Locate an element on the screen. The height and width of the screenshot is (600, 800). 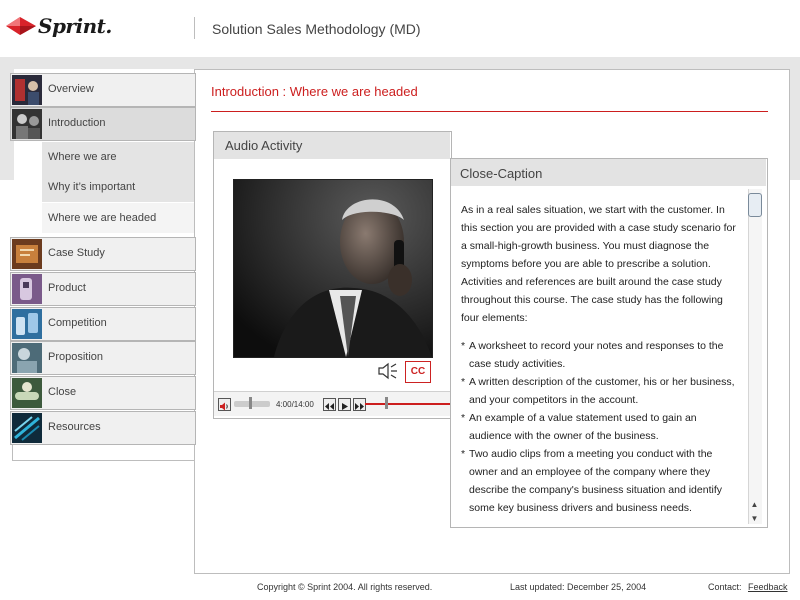
logo-wordmark: Sprint. is located at coordinates (75, 26).